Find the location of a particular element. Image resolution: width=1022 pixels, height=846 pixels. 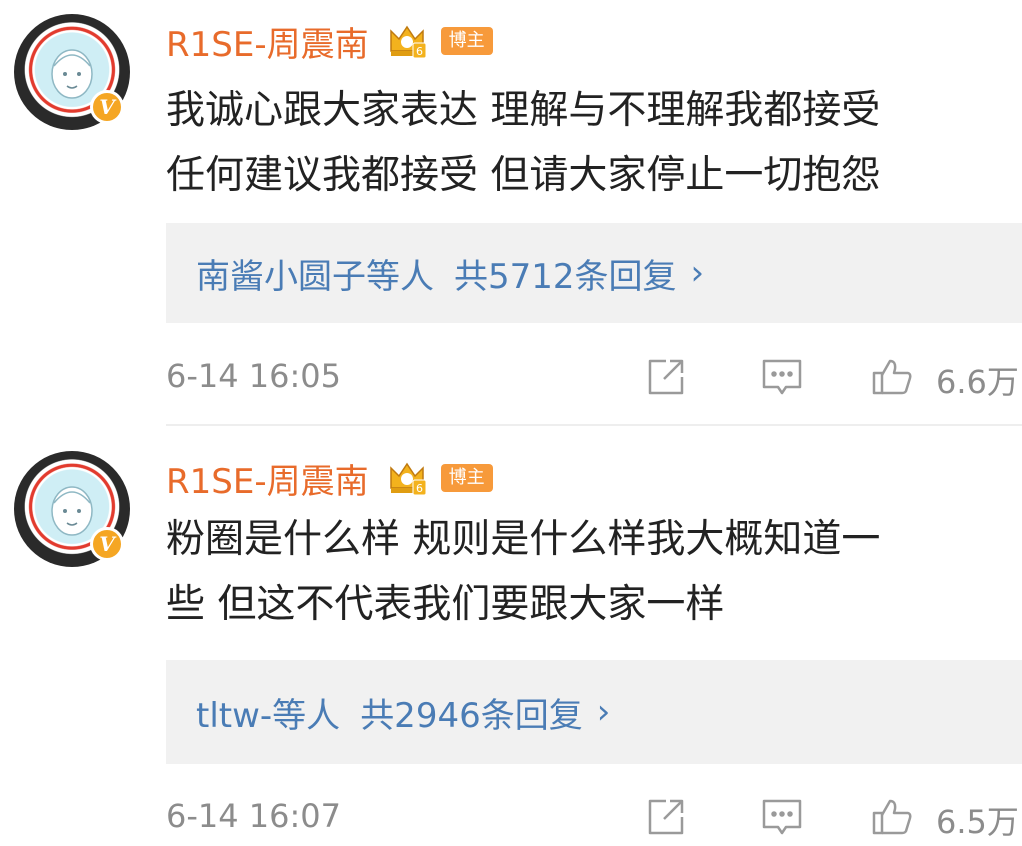

replies-preview: 南酱小圆子等人 共5712条回复 › is located at coordinates (594, 273).